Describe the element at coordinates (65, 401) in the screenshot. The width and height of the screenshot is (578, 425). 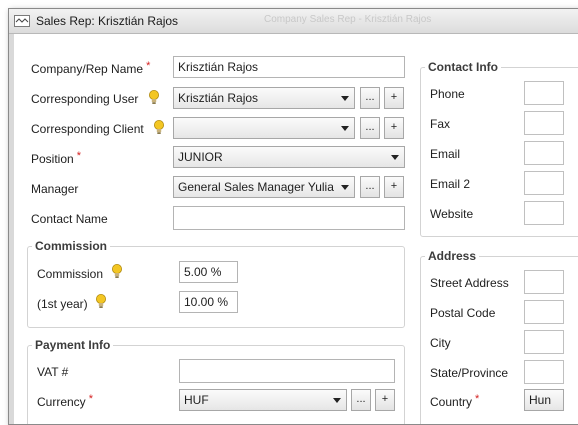
I see `currency-label: Currency *` at that location.